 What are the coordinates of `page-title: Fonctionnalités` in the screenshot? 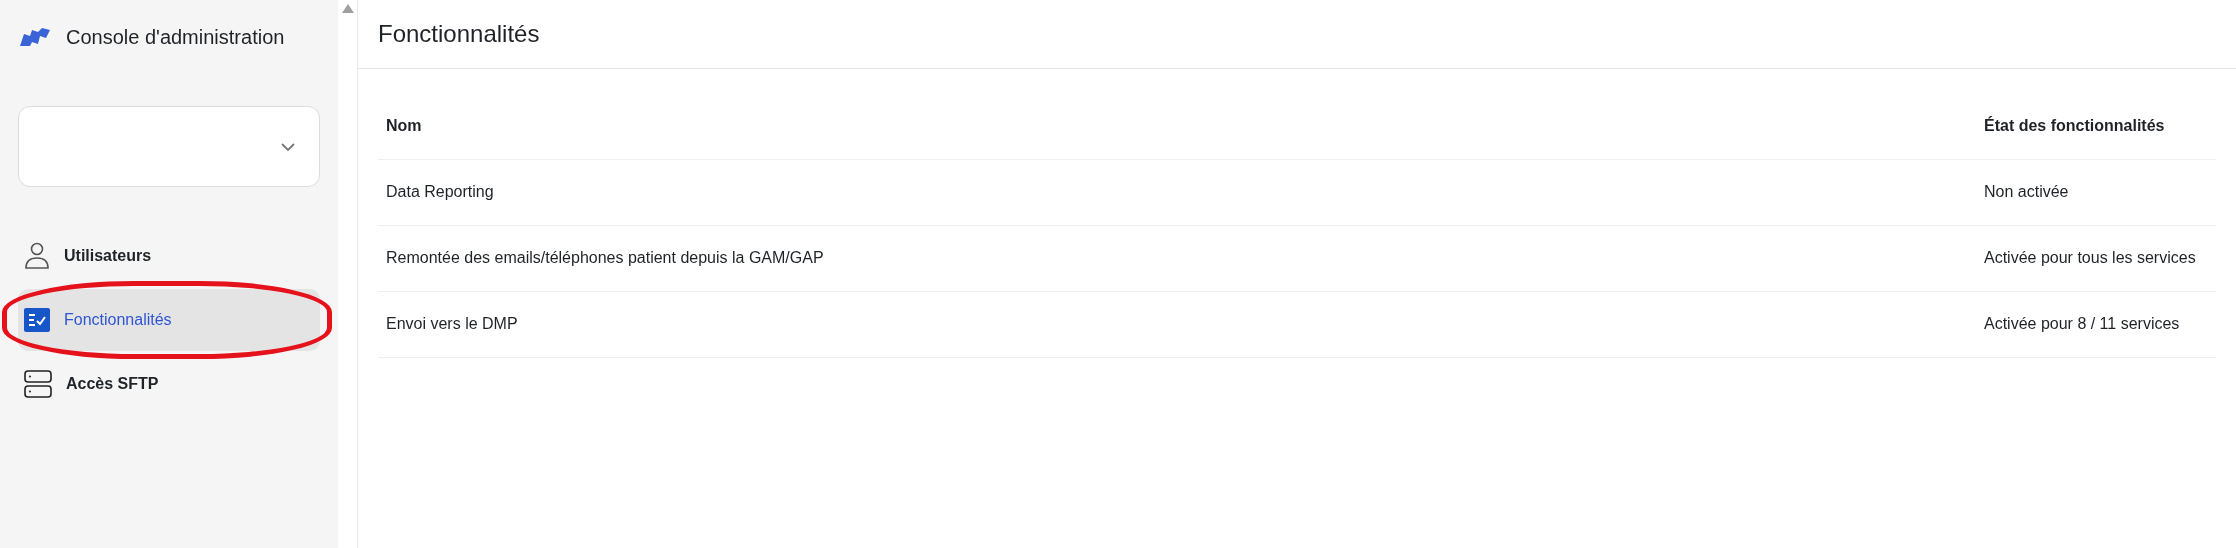 It's located at (459, 34).